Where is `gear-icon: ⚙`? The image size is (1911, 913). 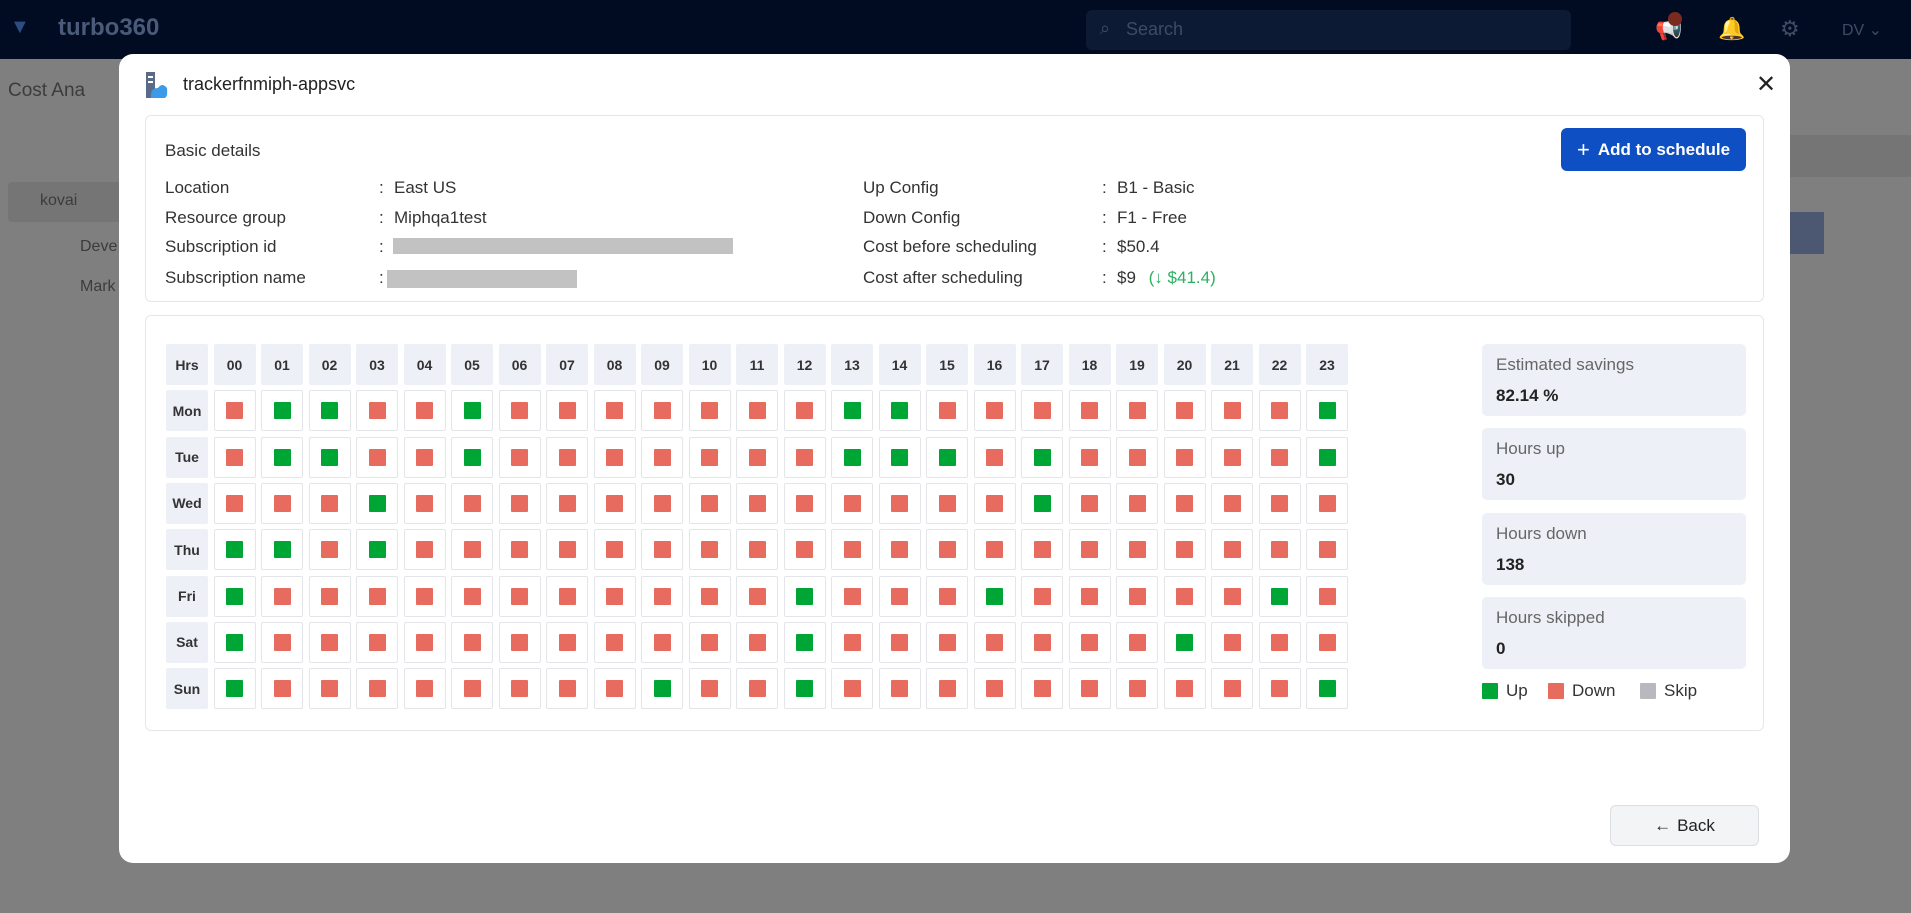
gear-icon: ⚙ is located at coordinates (1790, 29).